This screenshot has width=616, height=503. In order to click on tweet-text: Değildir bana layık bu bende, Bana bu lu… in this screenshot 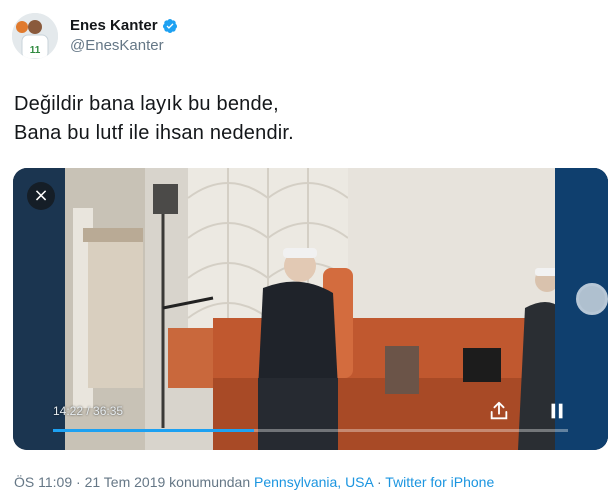, I will do `click(154, 119)`.